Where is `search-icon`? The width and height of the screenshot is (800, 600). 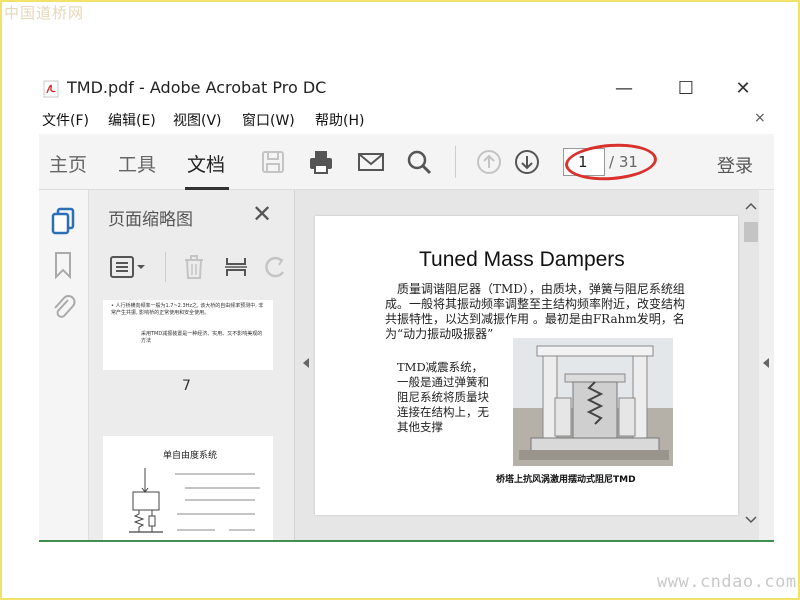 search-icon is located at coordinates (419, 162).